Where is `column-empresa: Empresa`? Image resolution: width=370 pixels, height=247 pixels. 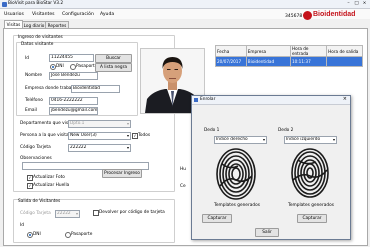 column-empresa: Empresa is located at coordinates (268, 51).